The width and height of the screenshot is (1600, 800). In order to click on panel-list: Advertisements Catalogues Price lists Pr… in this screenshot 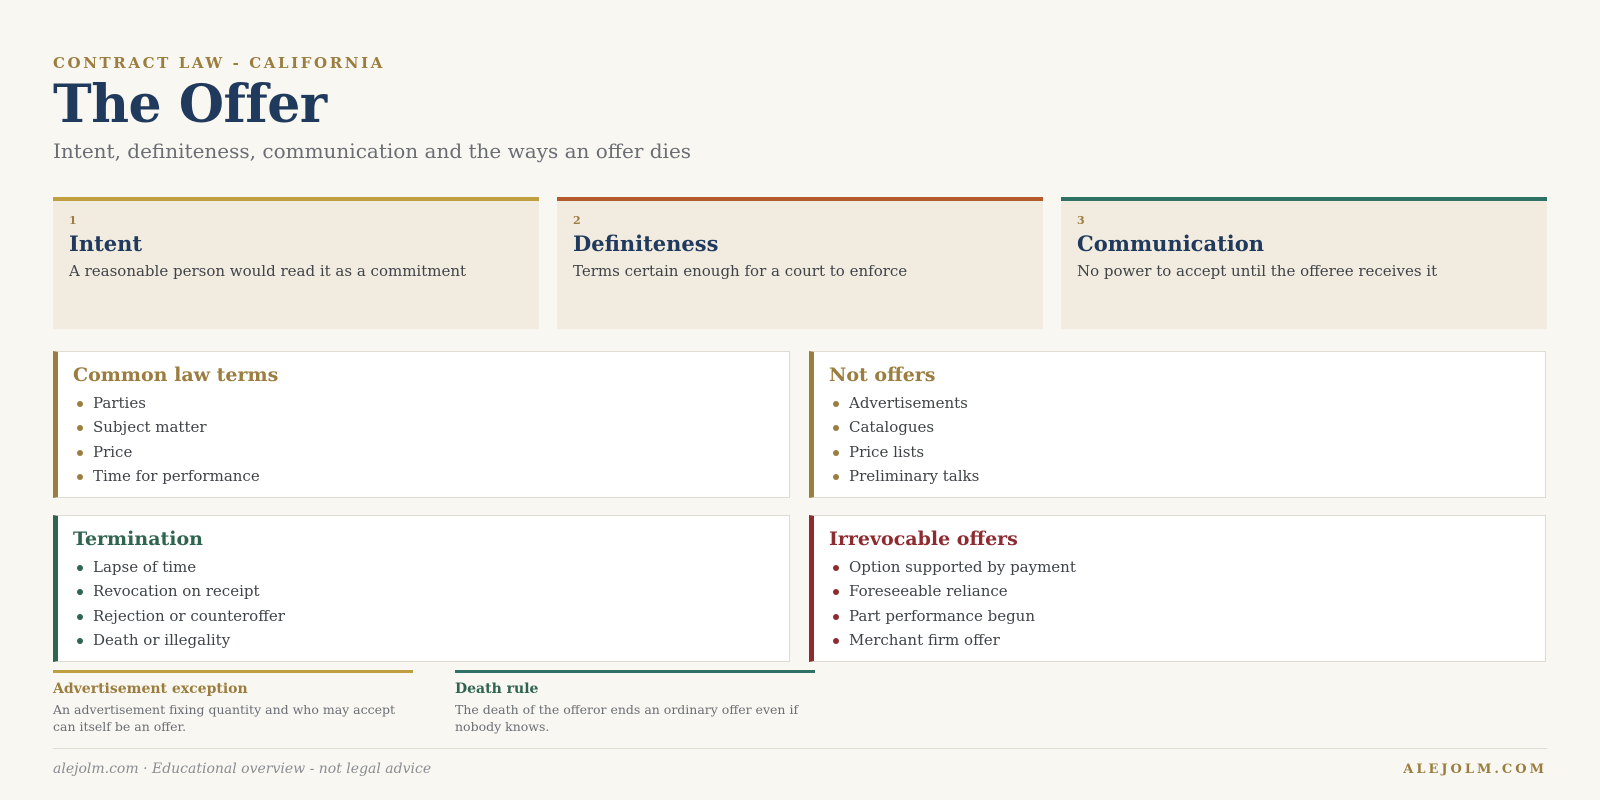, I will do `click(1178, 439)`.